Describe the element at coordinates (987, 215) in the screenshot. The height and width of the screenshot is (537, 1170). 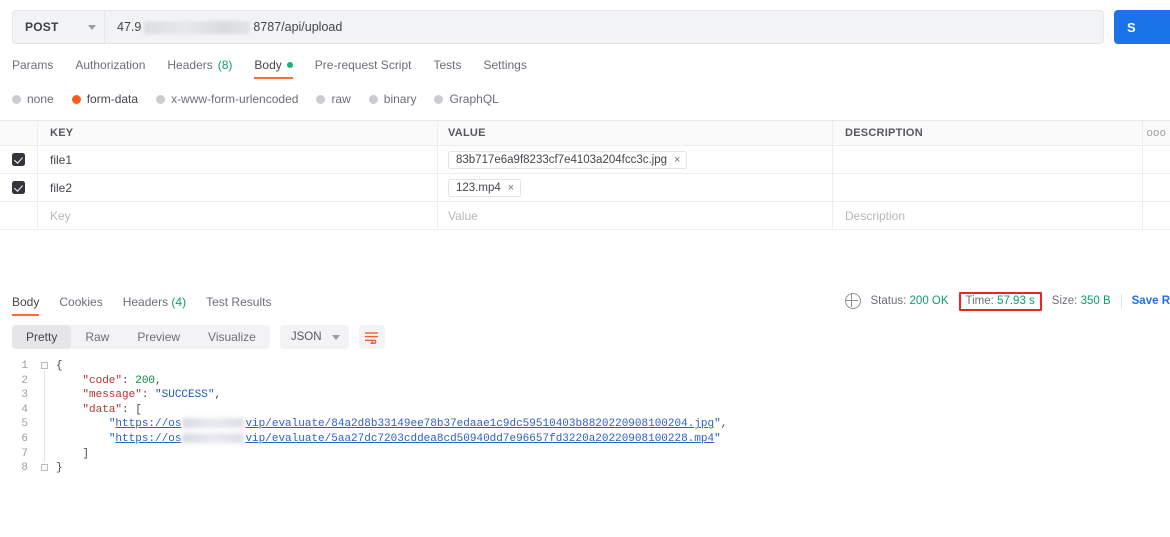
I see `placeholder-description-cell: Description` at that location.